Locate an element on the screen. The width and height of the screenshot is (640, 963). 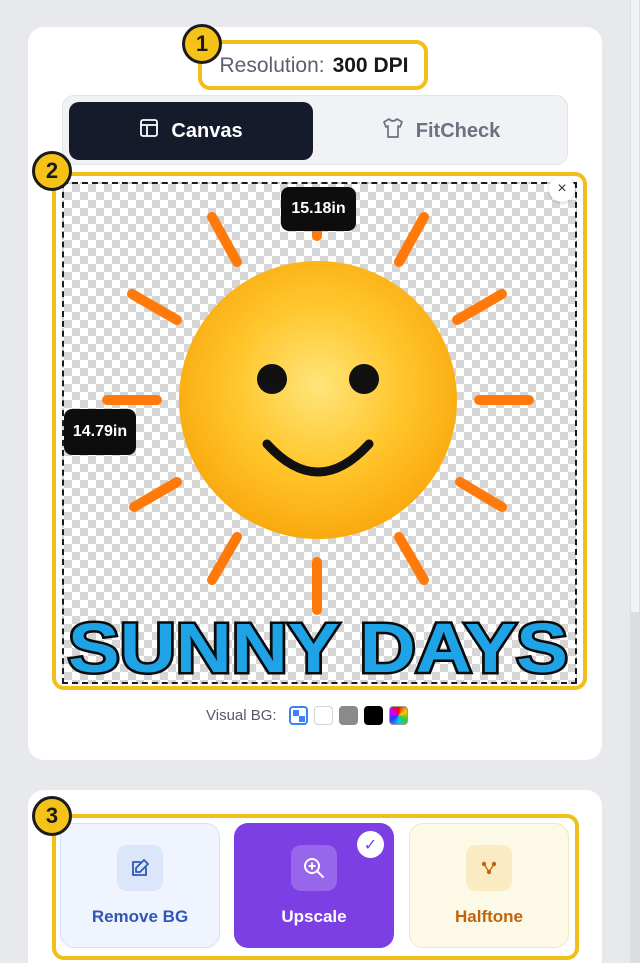
selected-check-icon: ✓ is located at coordinates (370, 844).